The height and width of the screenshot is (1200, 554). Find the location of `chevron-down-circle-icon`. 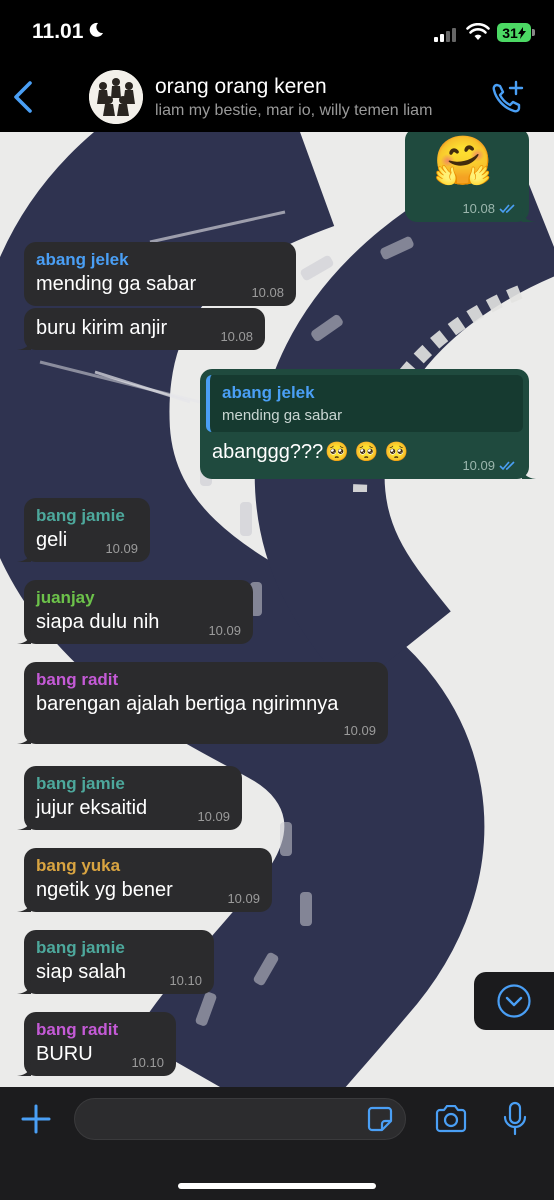

chevron-down-circle-icon is located at coordinates (514, 1001).